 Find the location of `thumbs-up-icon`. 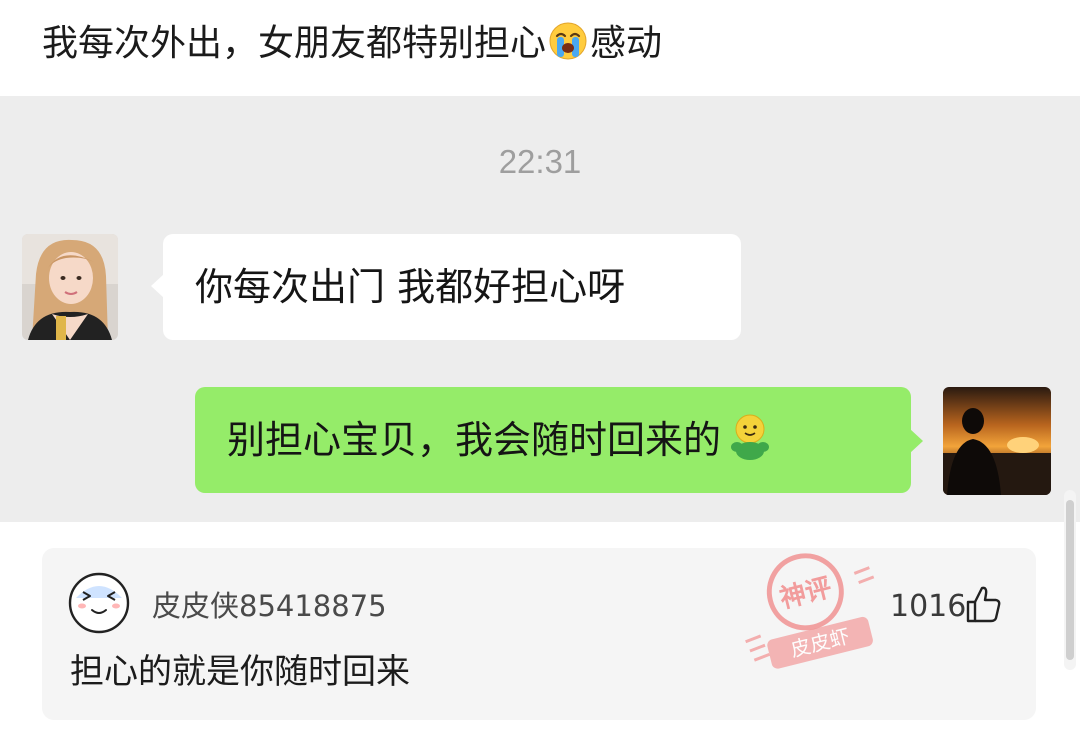

thumbs-up-icon is located at coordinates (983, 604).